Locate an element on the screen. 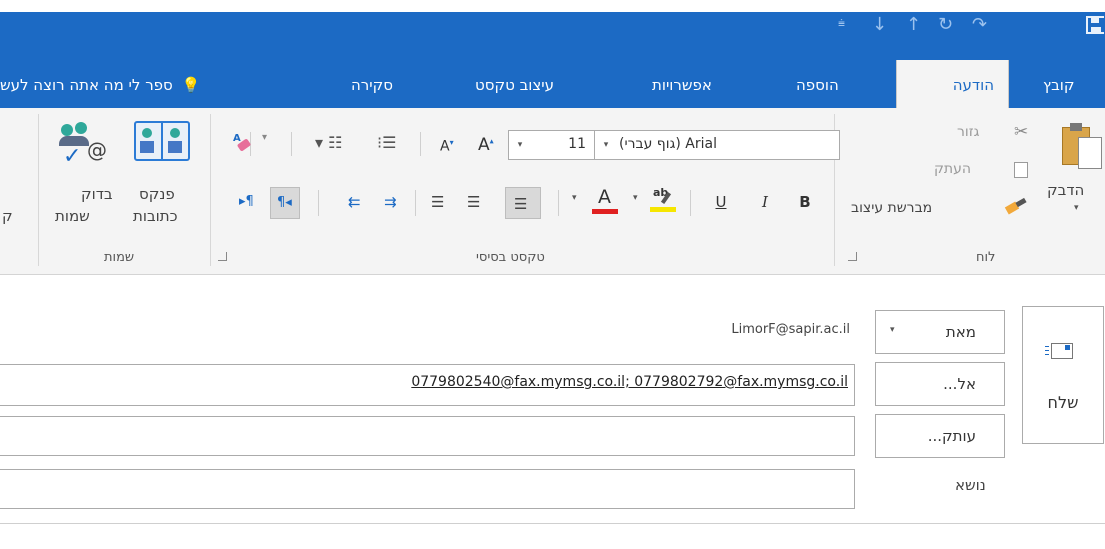  subject-label: נושא is located at coordinates (970, 485).